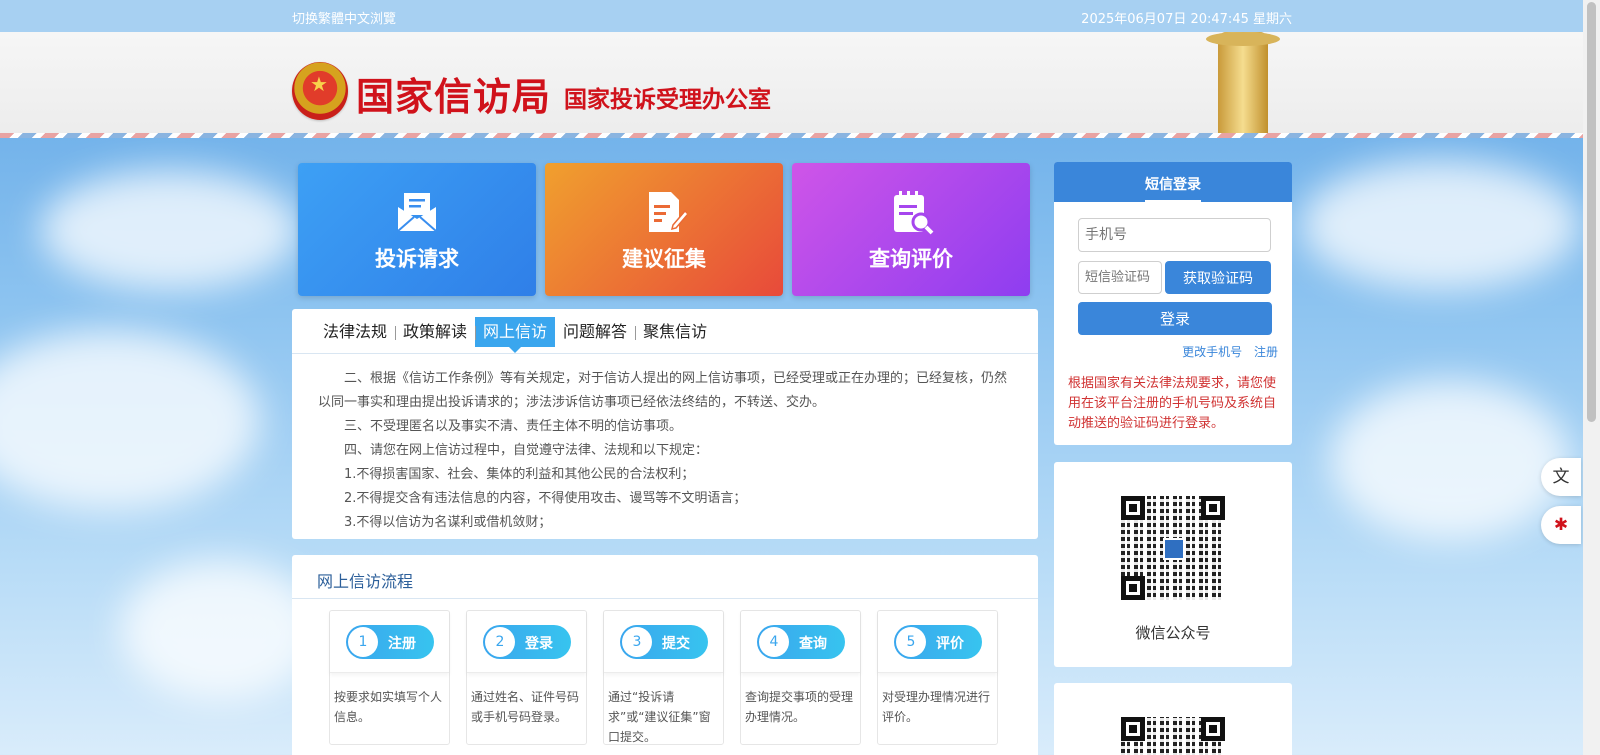 The image size is (1600, 755). What do you see at coordinates (519, 474) in the screenshot?
I see `content-paragraph: 1.不得损害国家、社会、集体的利益和其他公民的合法权利；` at bounding box center [519, 474].